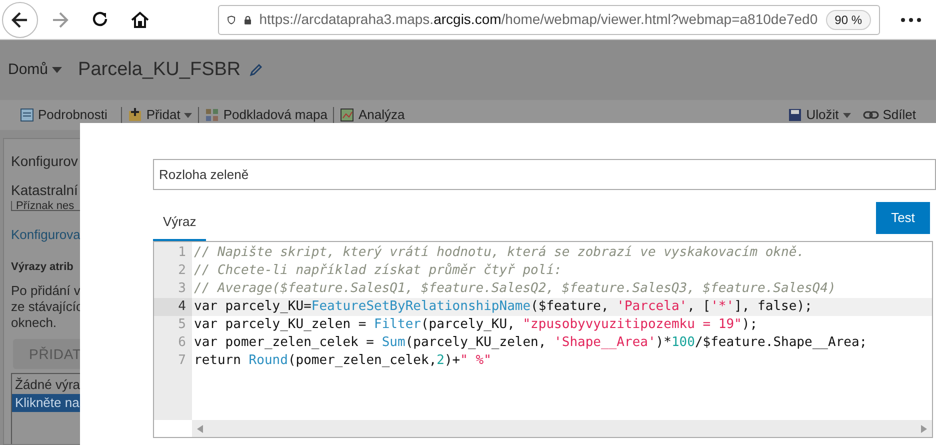 The image size is (936, 445). I want to click on home-icon, so click(140, 20).